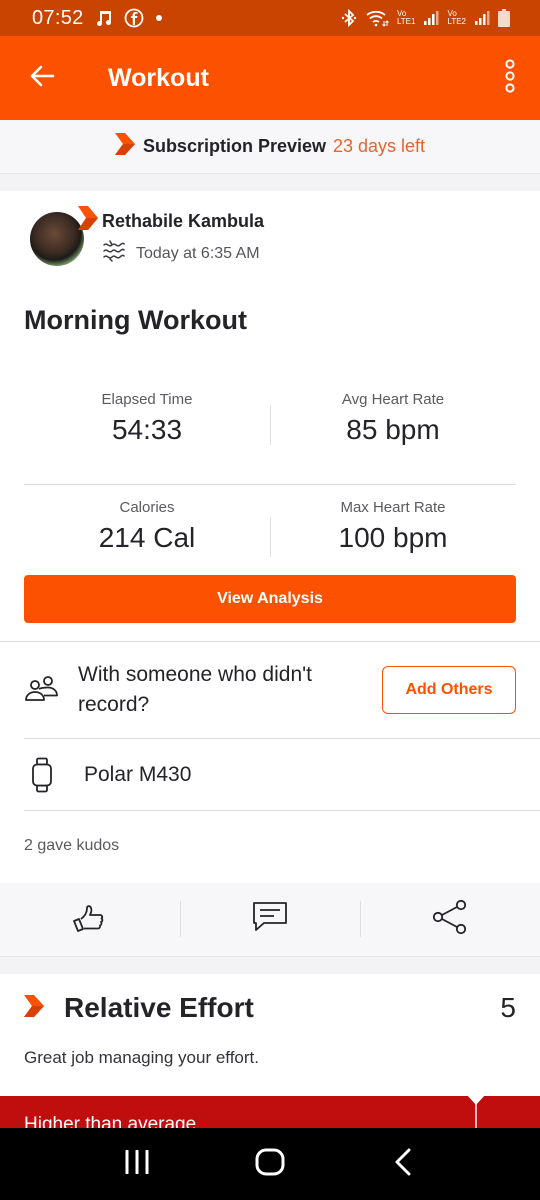  Describe the element at coordinates (183, 221) in the screenshot. I see `athlete-name: Rethabile Kambula` at that location.